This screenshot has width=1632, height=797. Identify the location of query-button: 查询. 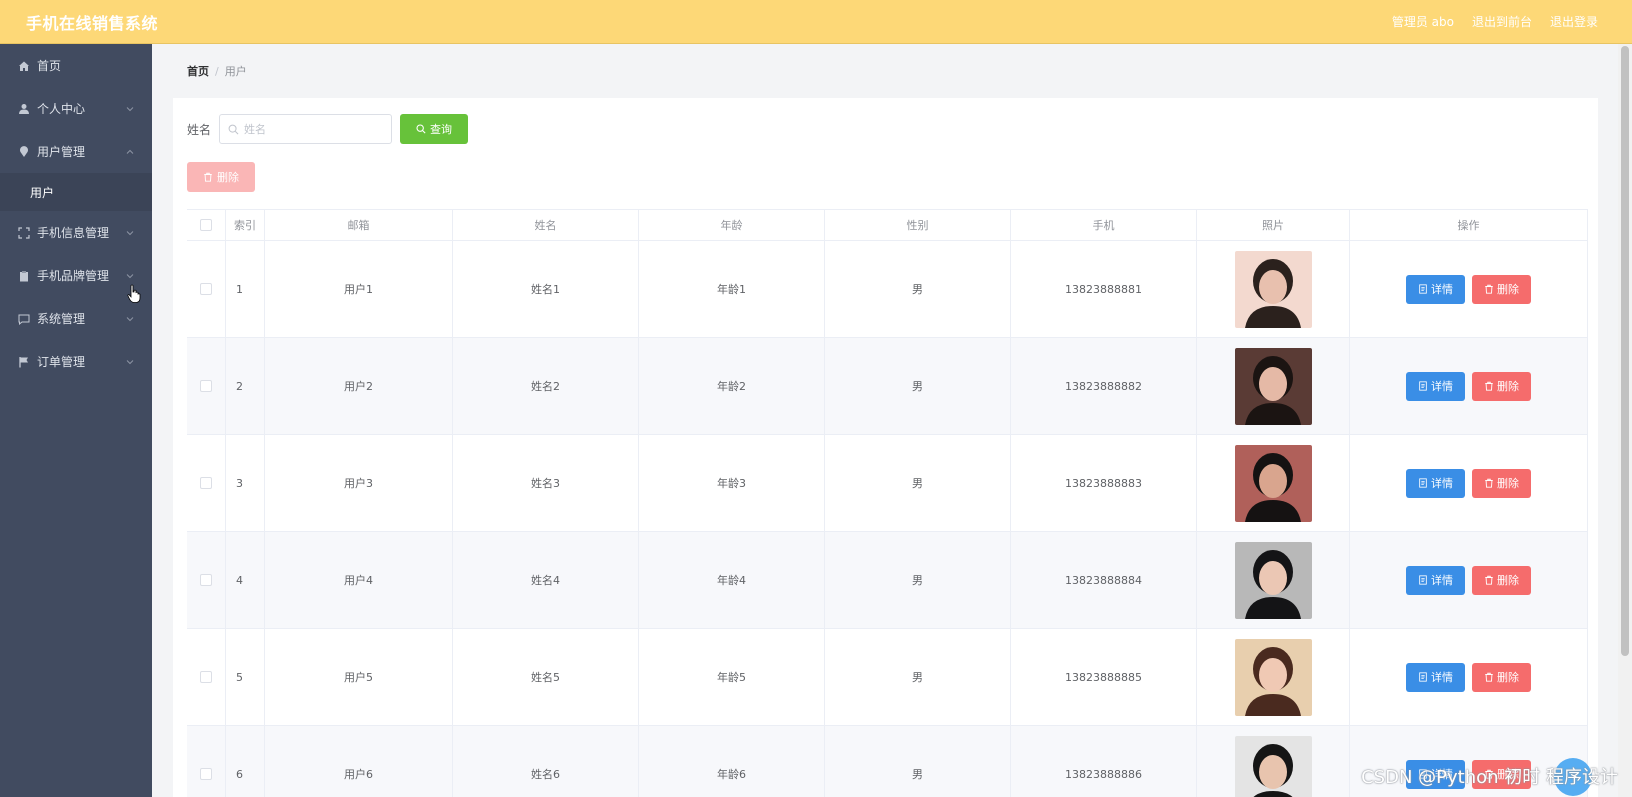
(434, 129).